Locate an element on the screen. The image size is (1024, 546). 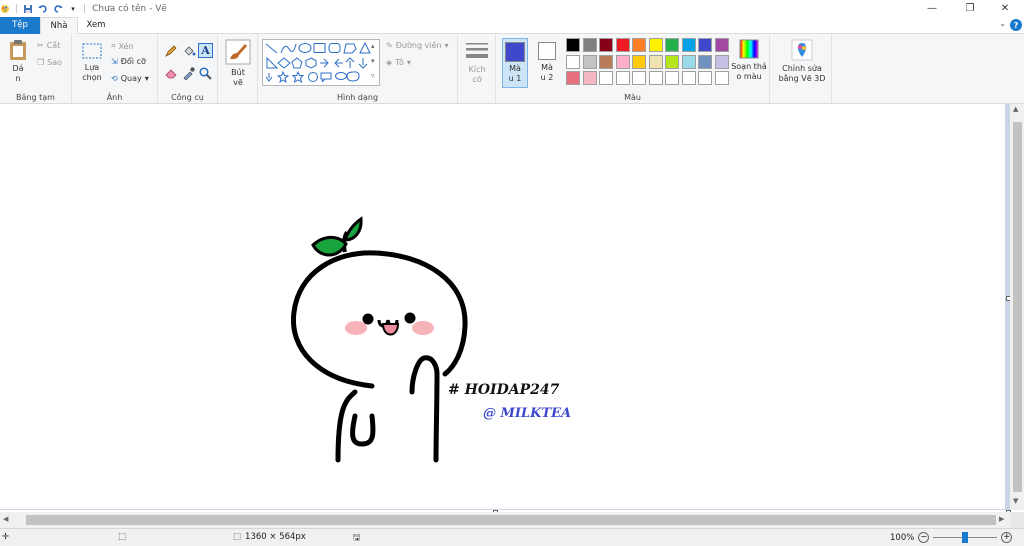
text-tool-icon: A is located at coordinates (205, 50).